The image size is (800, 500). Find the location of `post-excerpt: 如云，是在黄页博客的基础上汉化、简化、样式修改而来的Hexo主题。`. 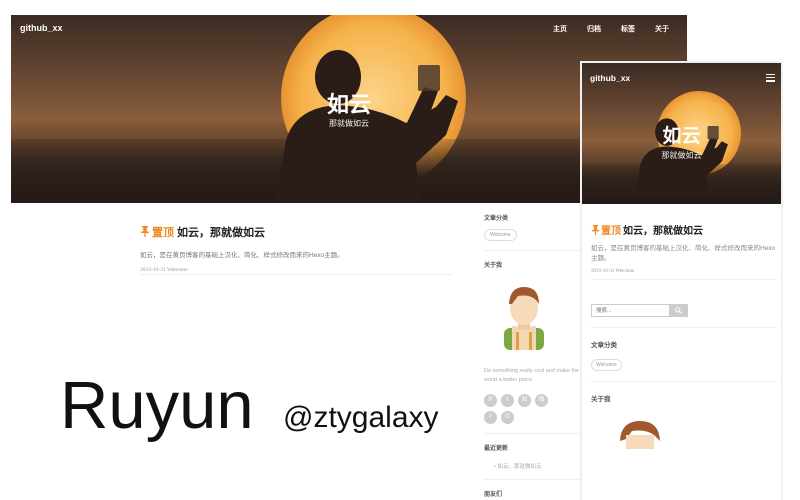

post-excerpt: 如云，是在黄页博客的基础上汉化、简化、样式修改而来的Hexo主题。 is located at coordinates (242, 255).